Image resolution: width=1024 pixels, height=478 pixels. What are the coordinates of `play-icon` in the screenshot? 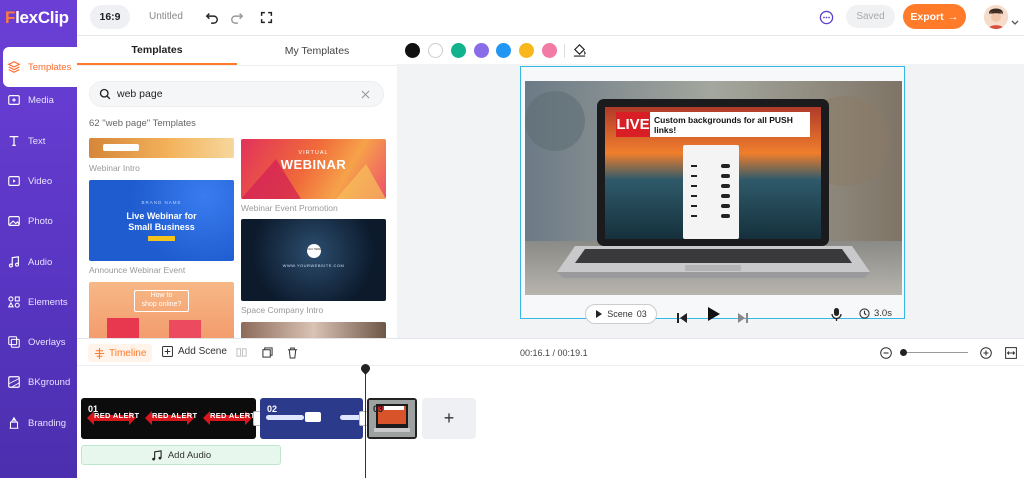 It's located at (713, 316).